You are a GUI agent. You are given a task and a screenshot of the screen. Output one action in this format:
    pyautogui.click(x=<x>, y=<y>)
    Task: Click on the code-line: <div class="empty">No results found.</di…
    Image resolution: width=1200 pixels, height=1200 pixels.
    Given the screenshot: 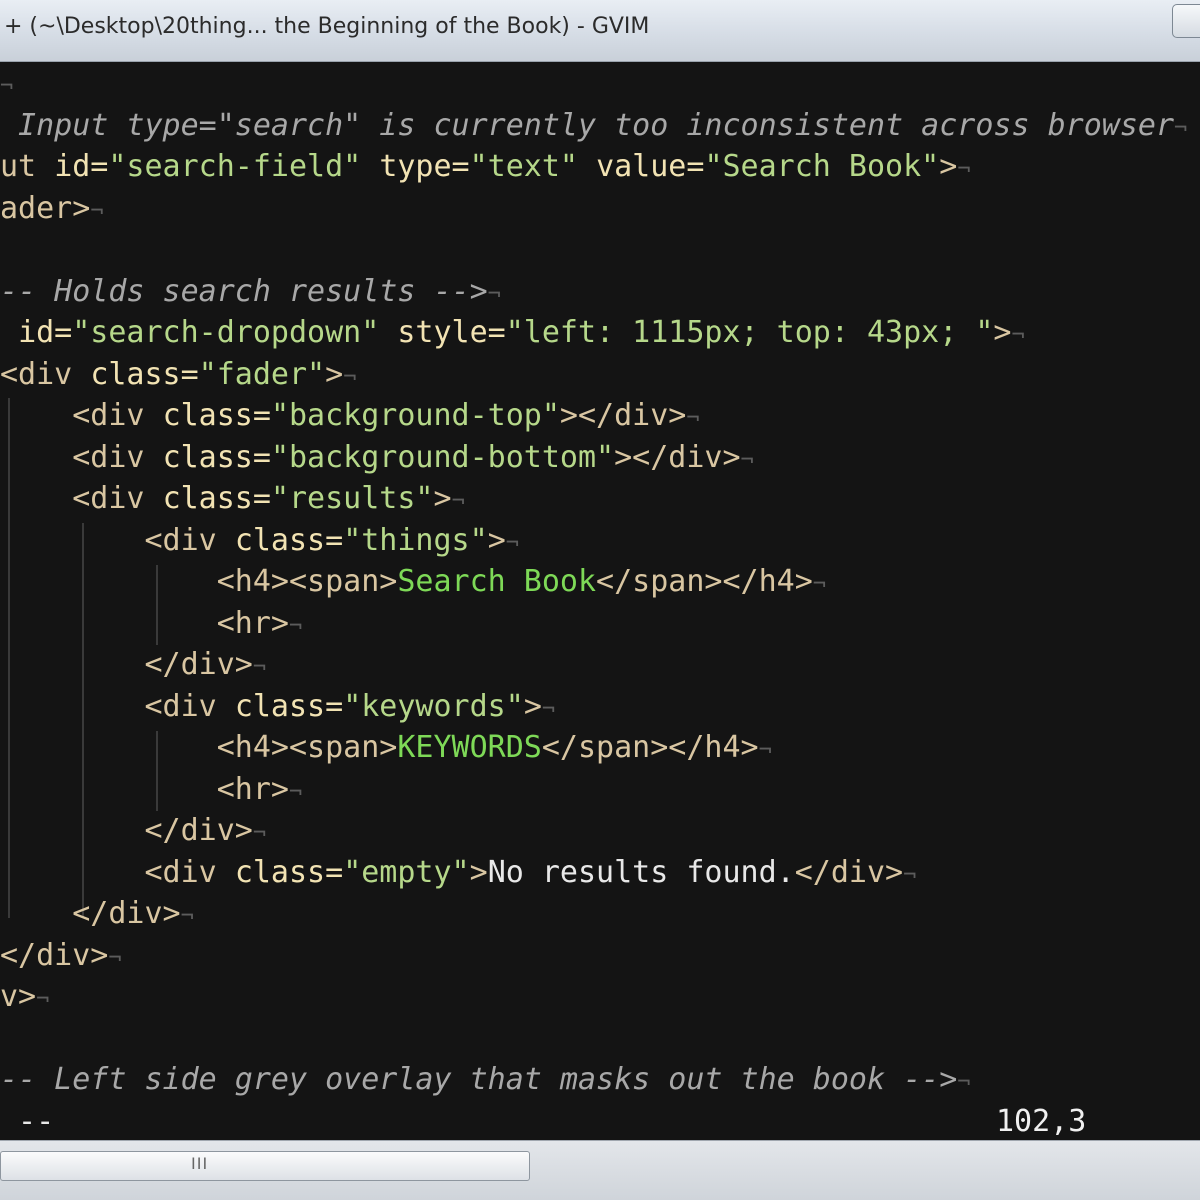 What is the action you would take?
    pyautogui.click(x=600, y=873)
    